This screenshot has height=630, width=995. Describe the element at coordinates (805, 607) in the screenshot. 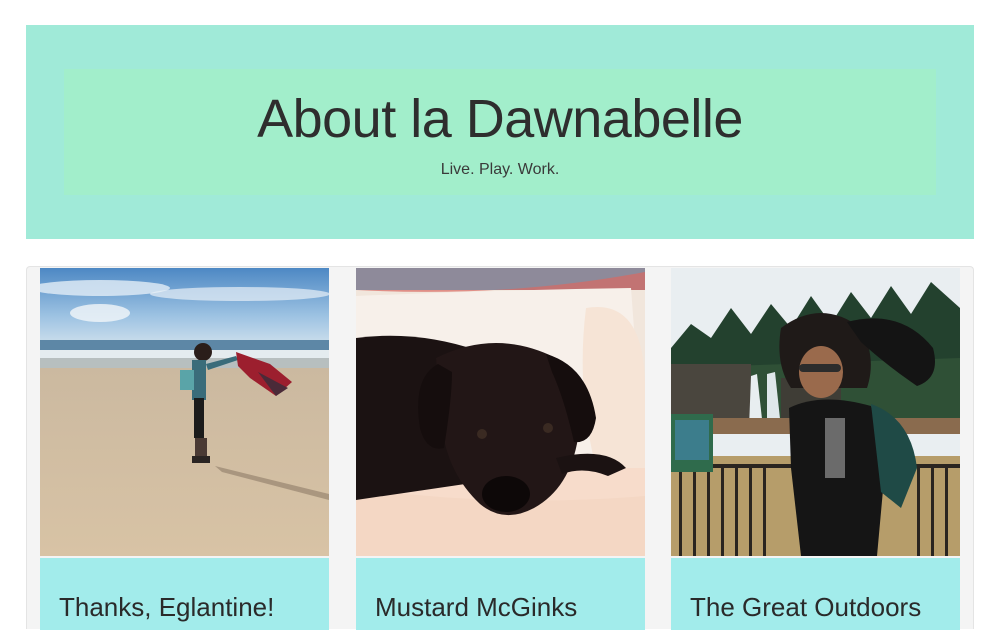

I see `post-title: The Great Outdoors` at that location.